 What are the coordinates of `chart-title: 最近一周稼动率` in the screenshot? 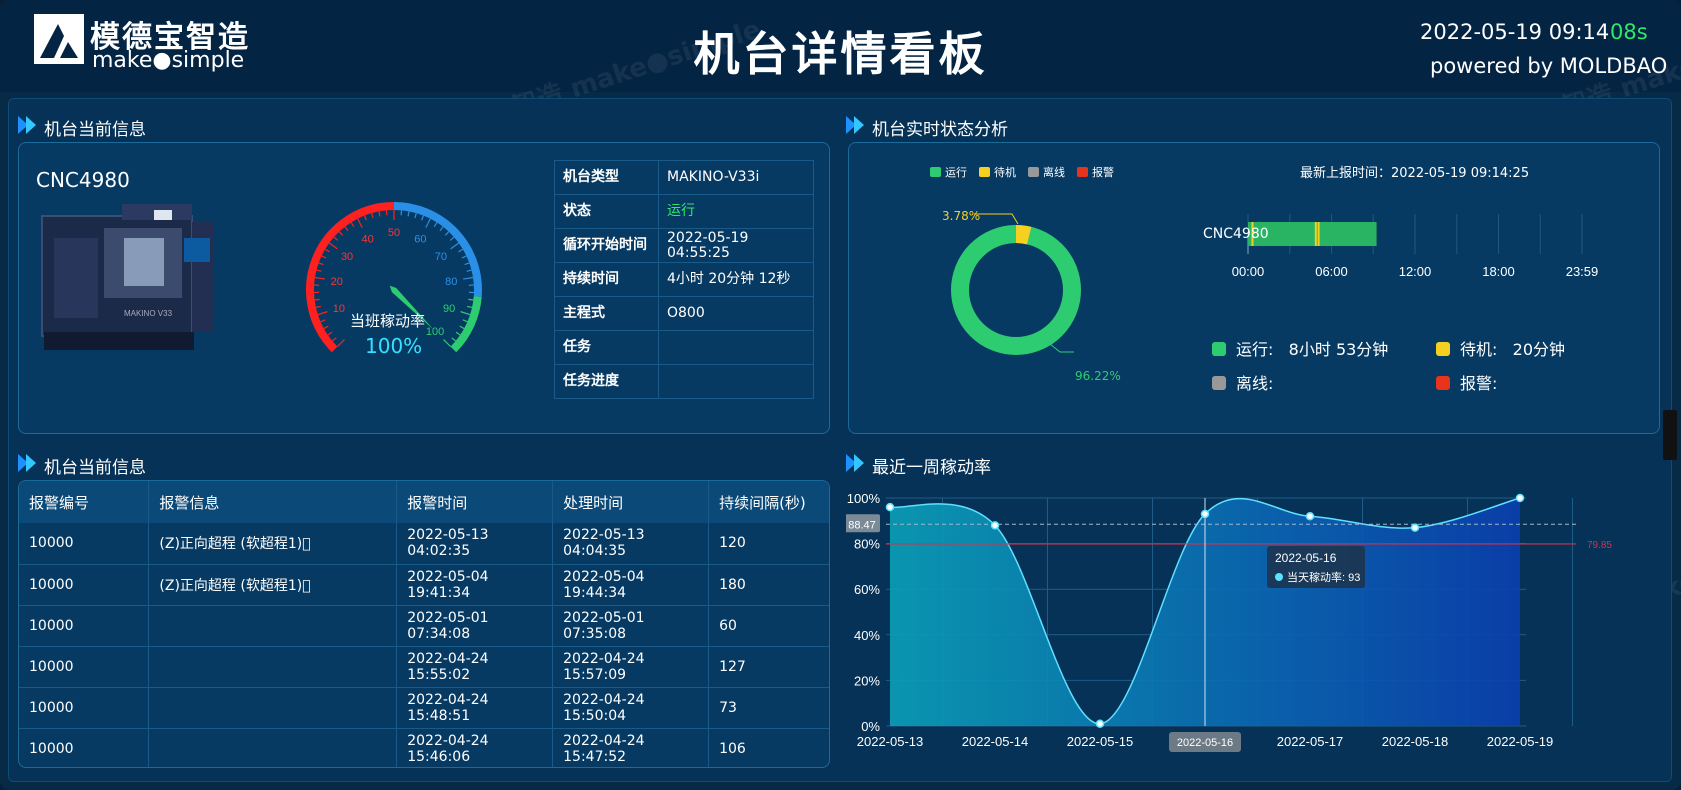 It's located at (931, 468).